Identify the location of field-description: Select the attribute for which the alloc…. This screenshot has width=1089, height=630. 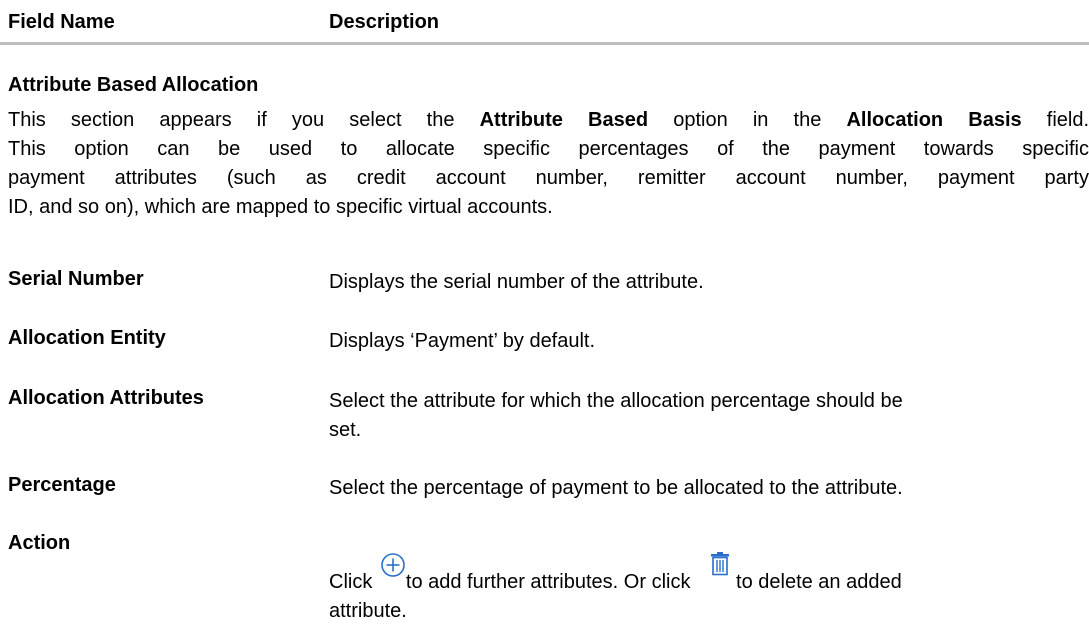
(709, 416).